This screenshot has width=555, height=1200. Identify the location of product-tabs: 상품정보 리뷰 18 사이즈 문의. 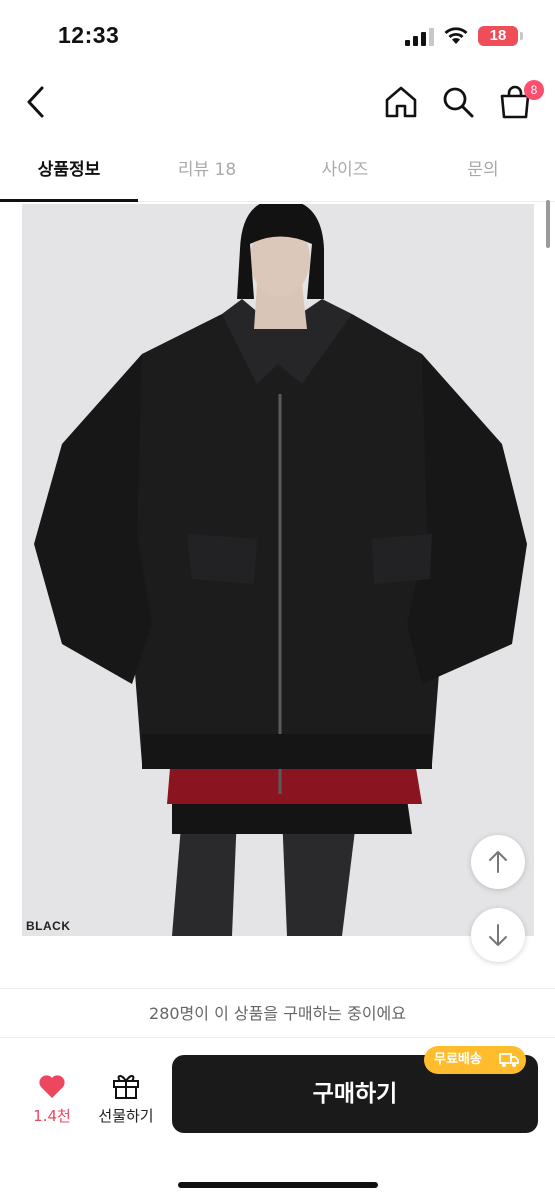
(277, 176).